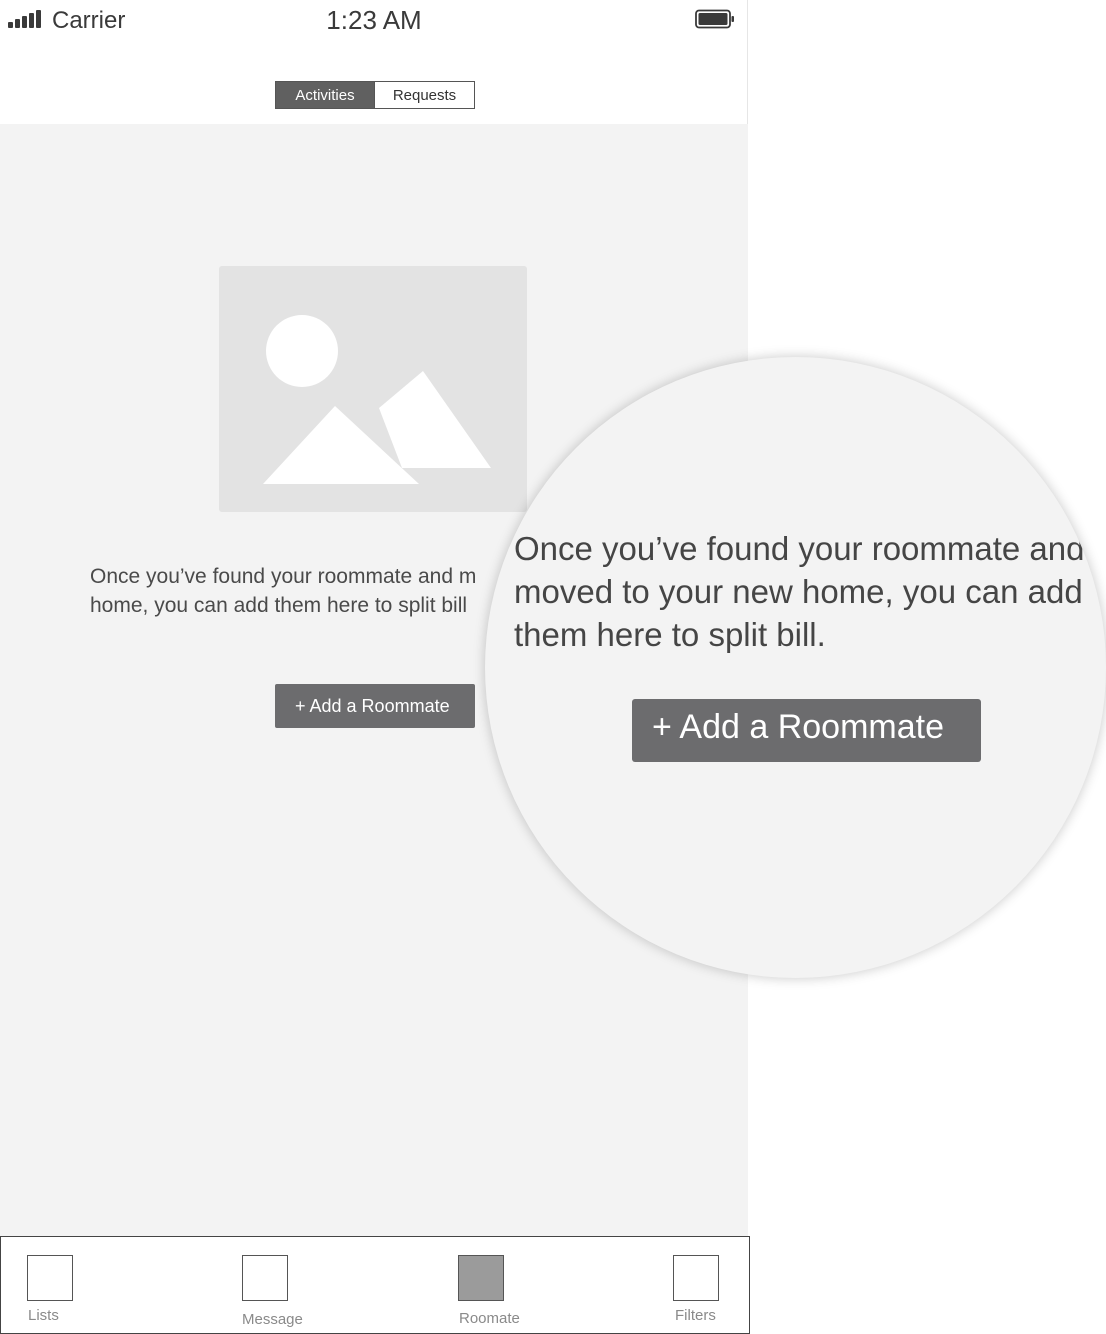  What do you see at coordinates (670, 634) in the screenshot?
I see `magnified-line-3: them here to split bill.` at bounding box center [670, 634].